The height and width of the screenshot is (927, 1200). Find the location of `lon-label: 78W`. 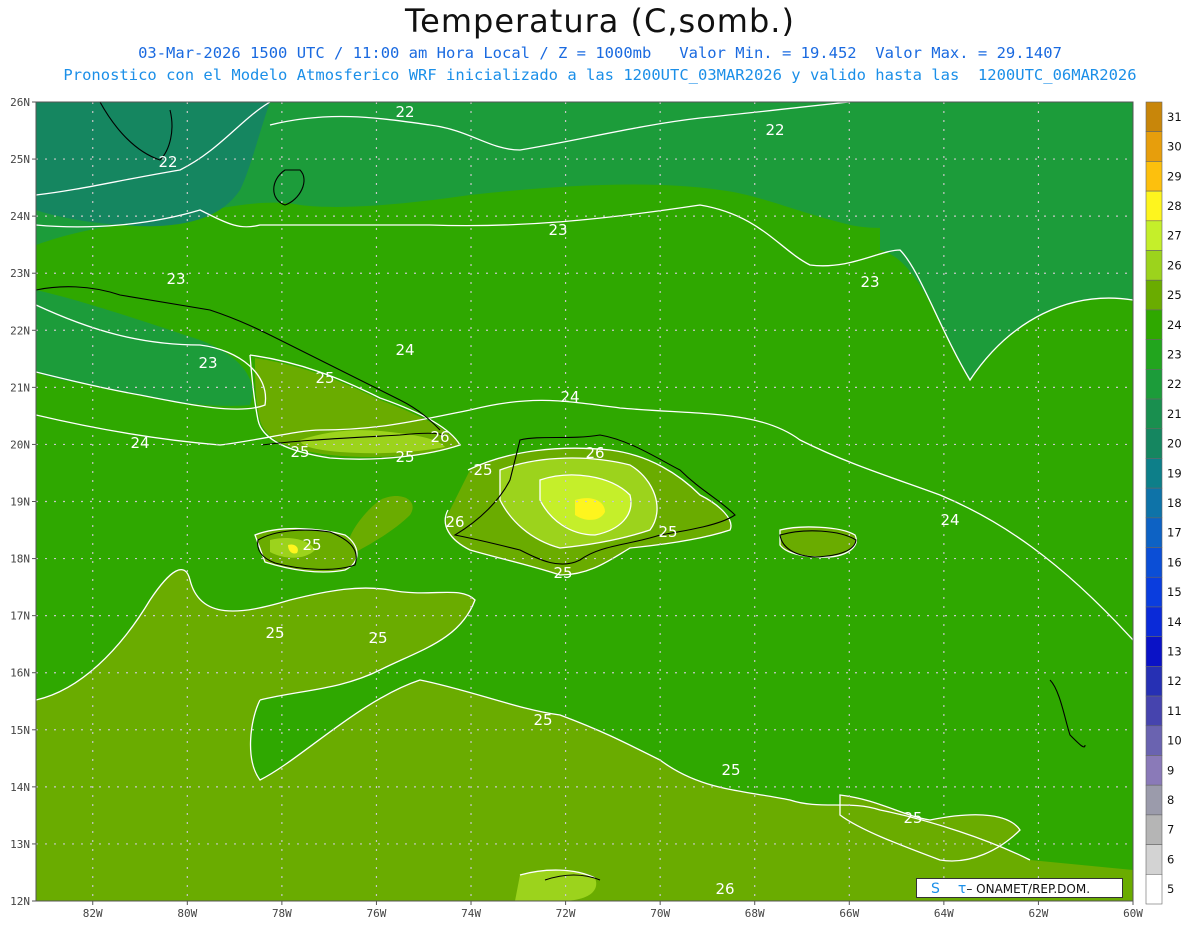

lon-label: 78W is located at coordinates (282, 913).